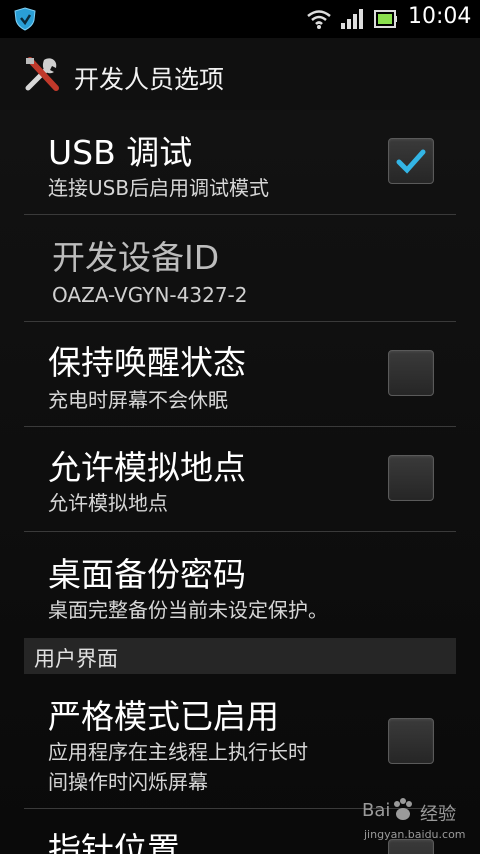 The height and width of the screenshot is (854, 480). What do you see at coordinates (415, 834) in the screenshot?
I see `watermark-url: jingyan.baidu.com` at bounding box center [415, 834].